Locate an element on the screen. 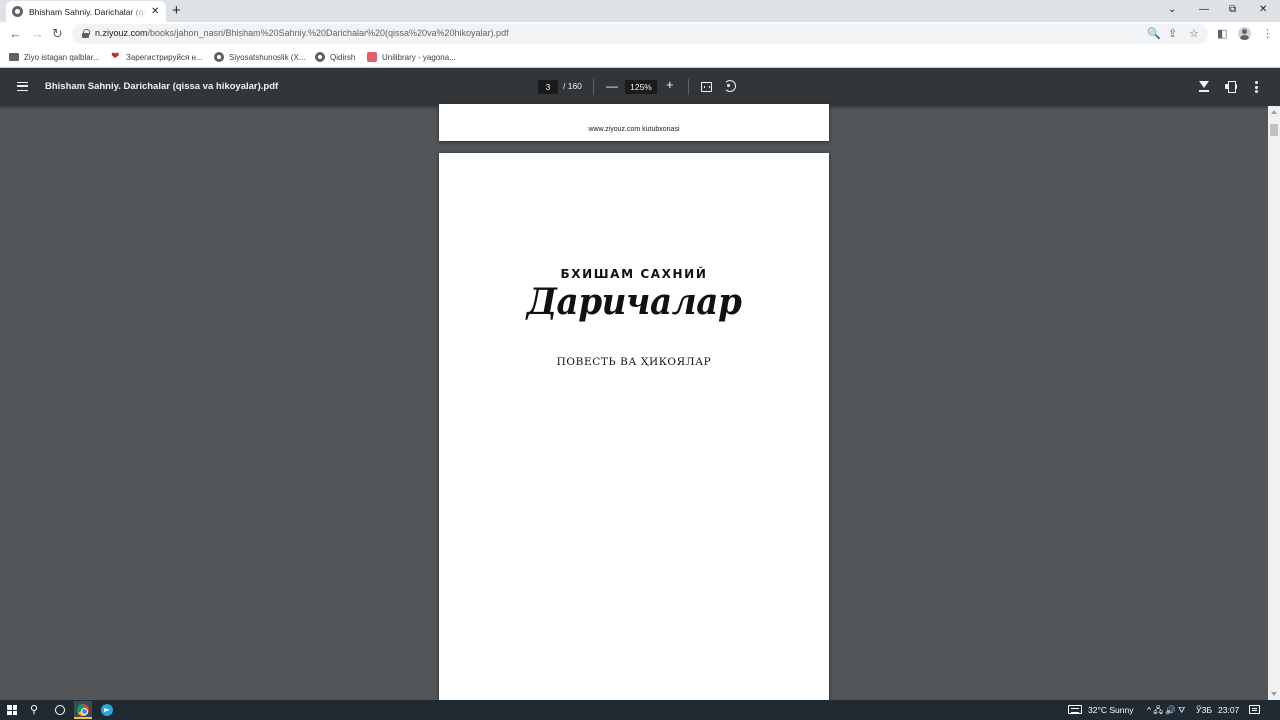 The height and width of the screenshot is (720, 1280). windows-start-icon is located at coordinates (12, 710).